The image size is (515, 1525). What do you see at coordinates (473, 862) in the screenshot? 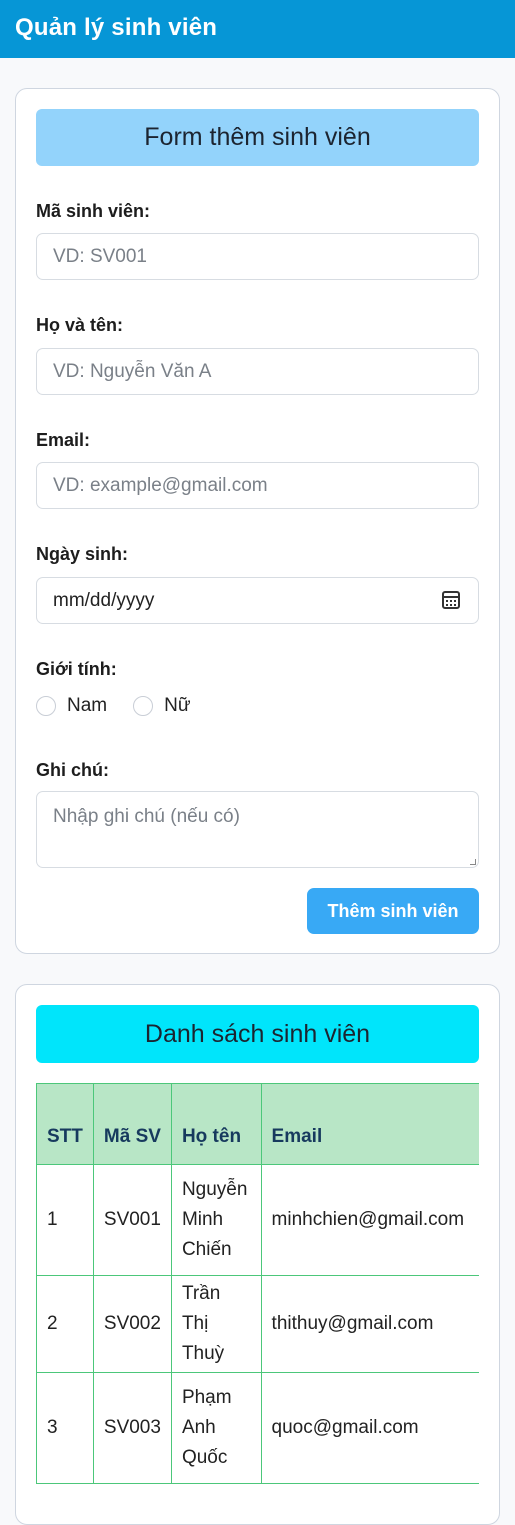
I see `resize-handle-icon` at bounding box center [473, 862].